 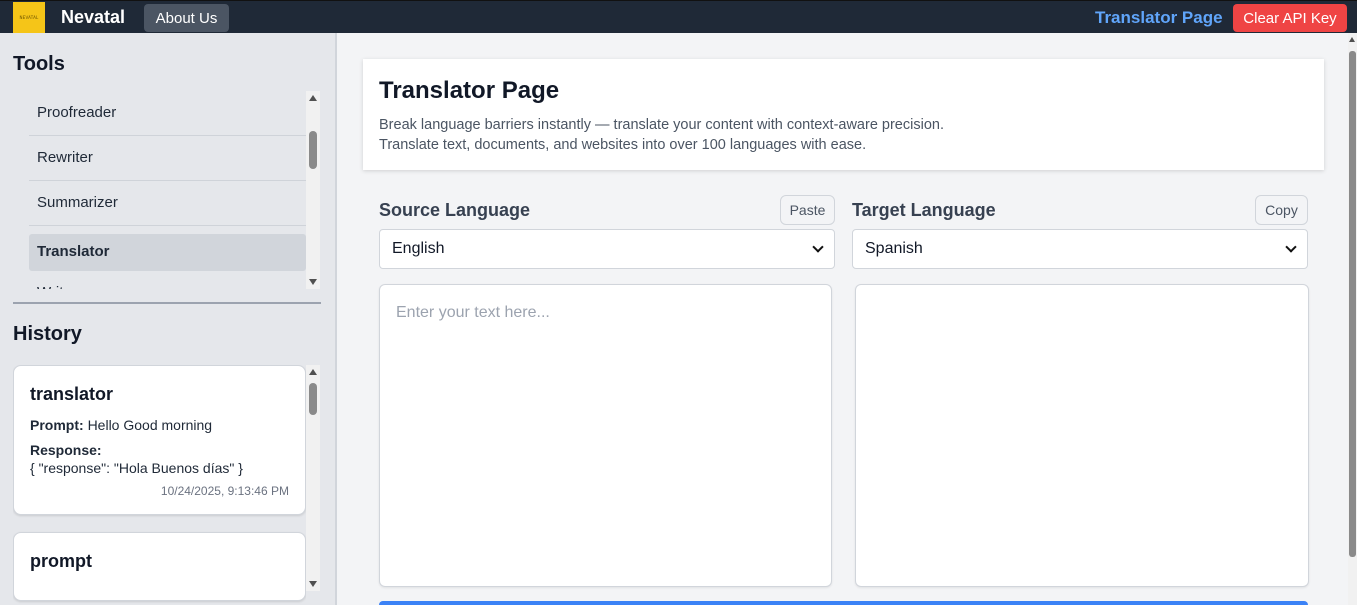 I want to click on sidebar-item-summarizer: Summarizer, so click(x=167, y=203).